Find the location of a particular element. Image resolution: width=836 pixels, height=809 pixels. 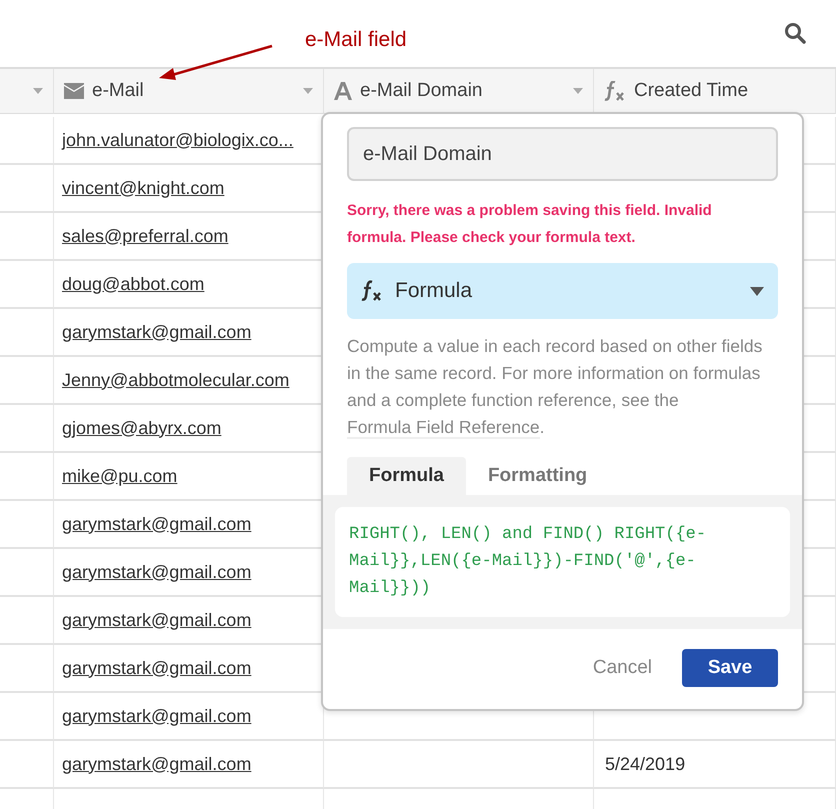

cancel-button: Cancel is located at coordinates (622, 668).